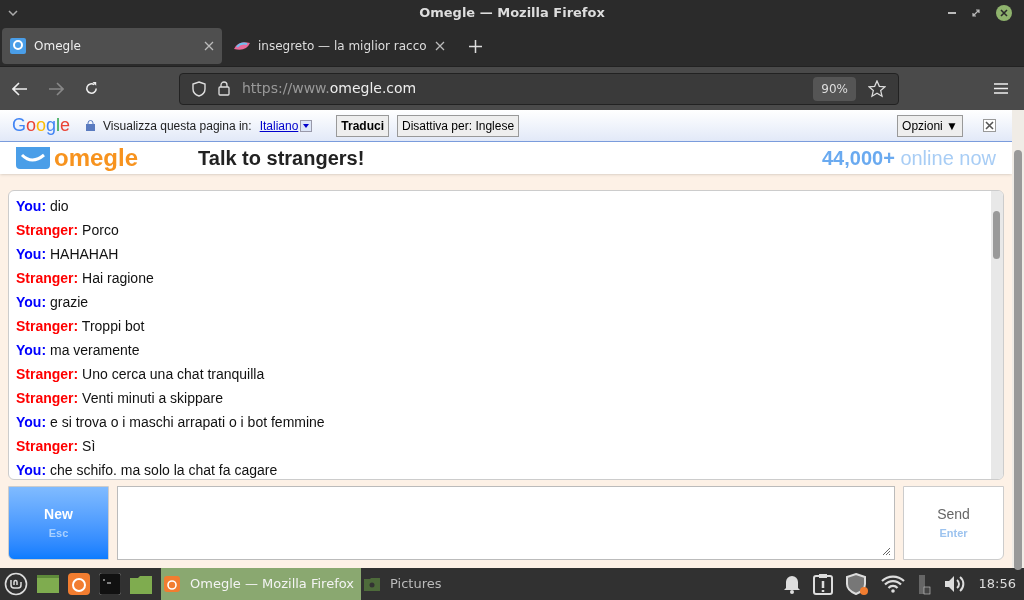  What do you see at coordinates (892, 584) in the screenshot?
I see `wifi-icon` at bounding box center [892, 584].